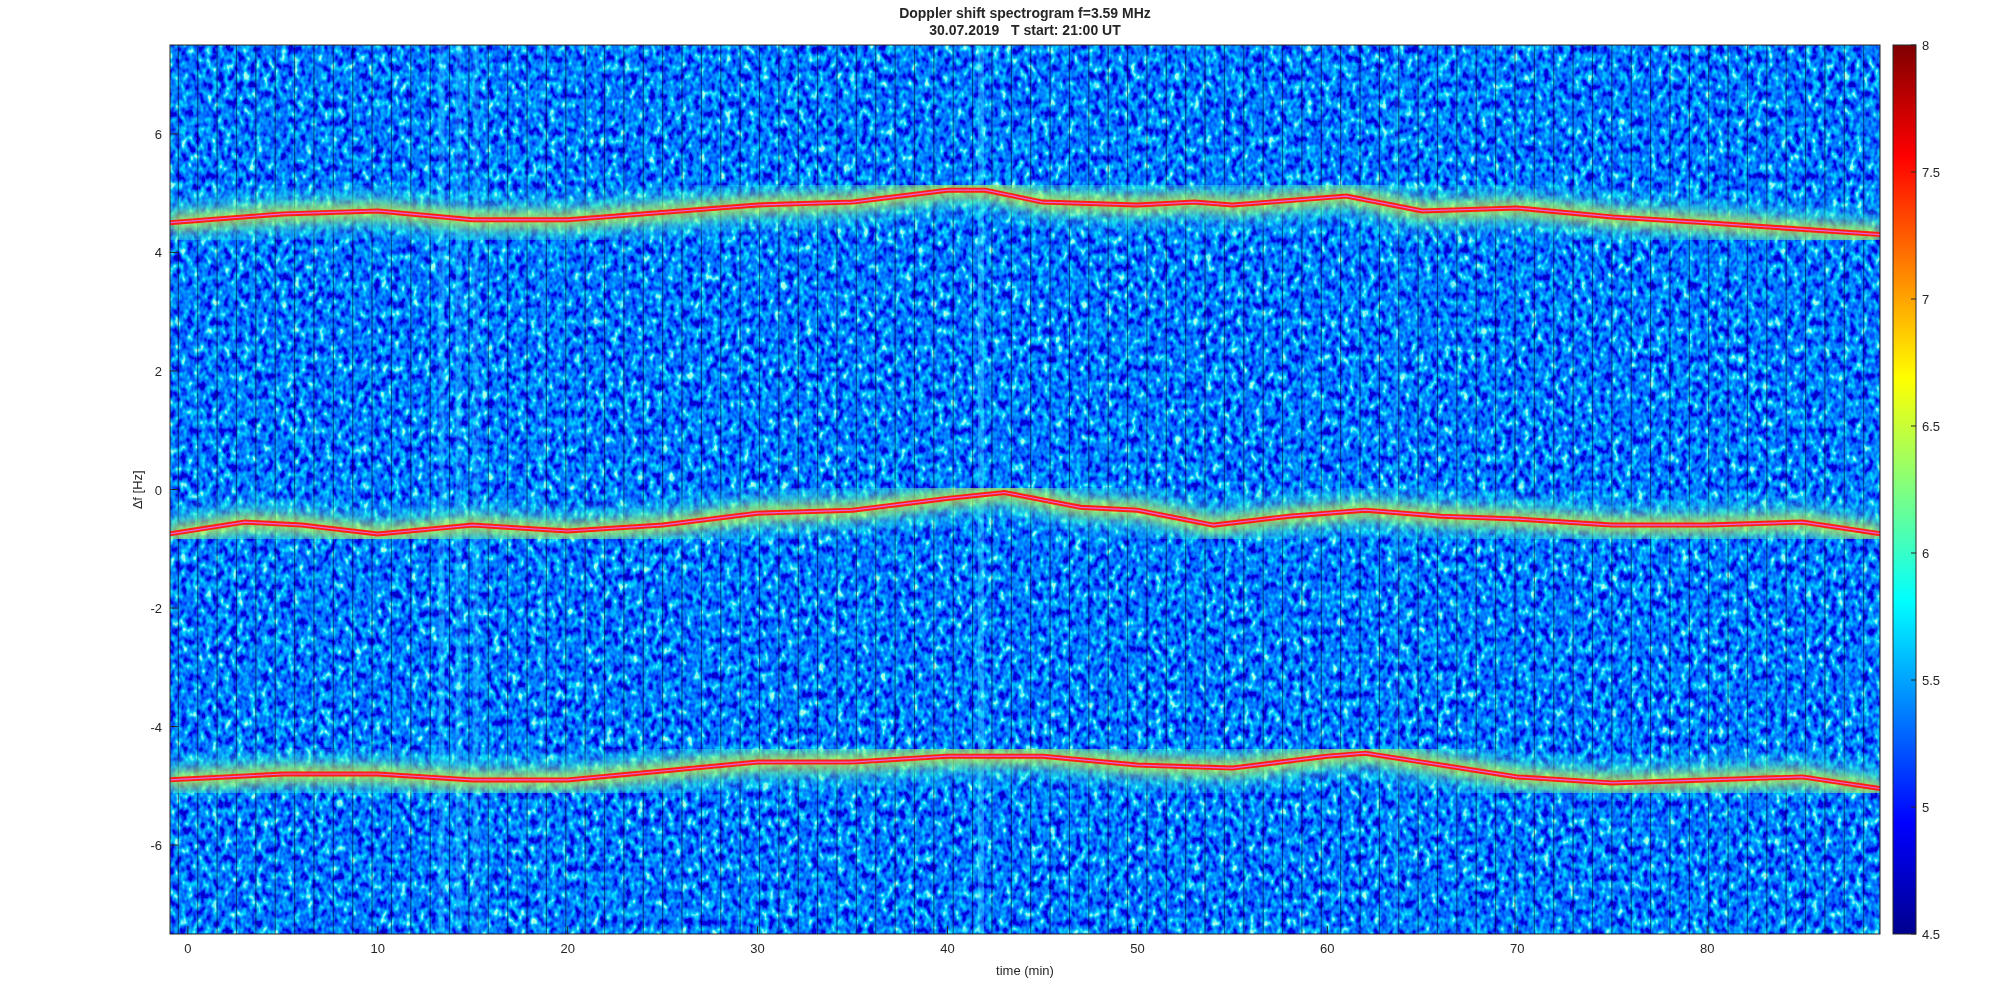 The height and width of the screenshot is (1003, 2000). Describe the element at coordinates (1931, 934) in the screenshot. I see `tick-label: 4.5` at that location.